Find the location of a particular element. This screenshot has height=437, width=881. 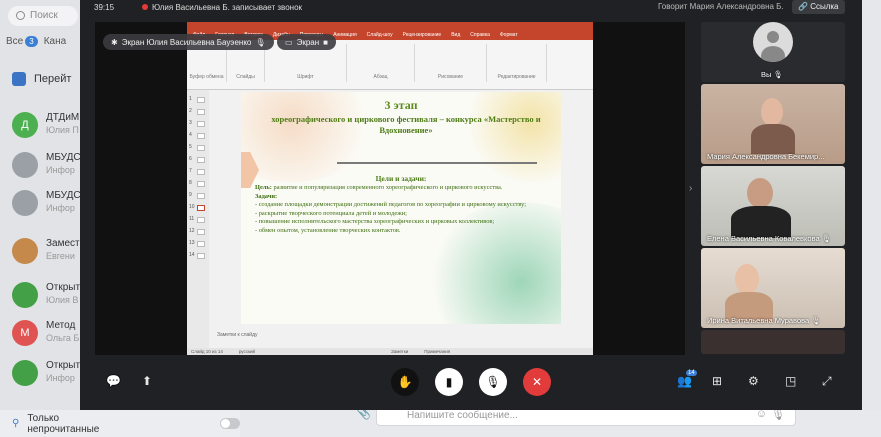

picture-in-picture-icon: ◳ is located at coordinates (790, 381).